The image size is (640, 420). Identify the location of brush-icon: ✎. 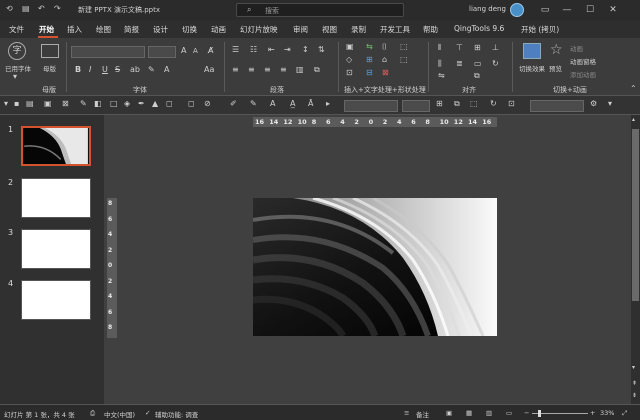
(83, 103).